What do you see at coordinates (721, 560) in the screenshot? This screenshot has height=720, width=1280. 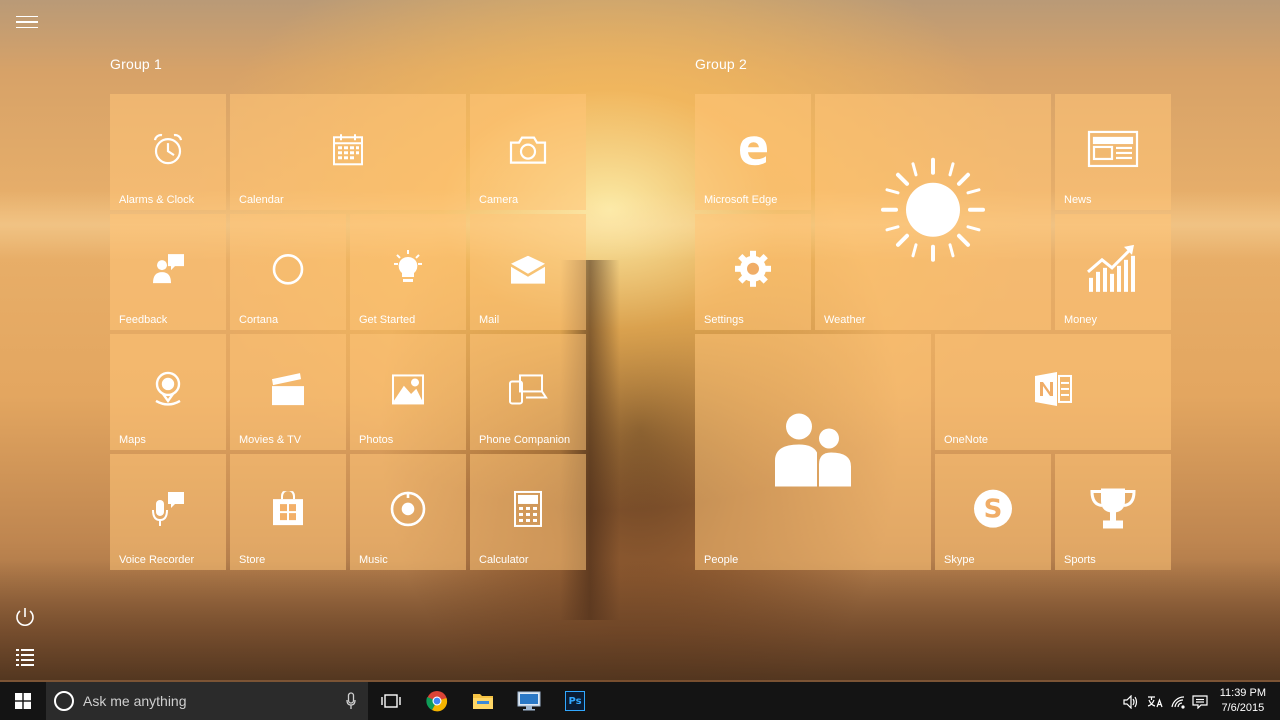 I see `tile-label: People` at bounding box center [721, 560].